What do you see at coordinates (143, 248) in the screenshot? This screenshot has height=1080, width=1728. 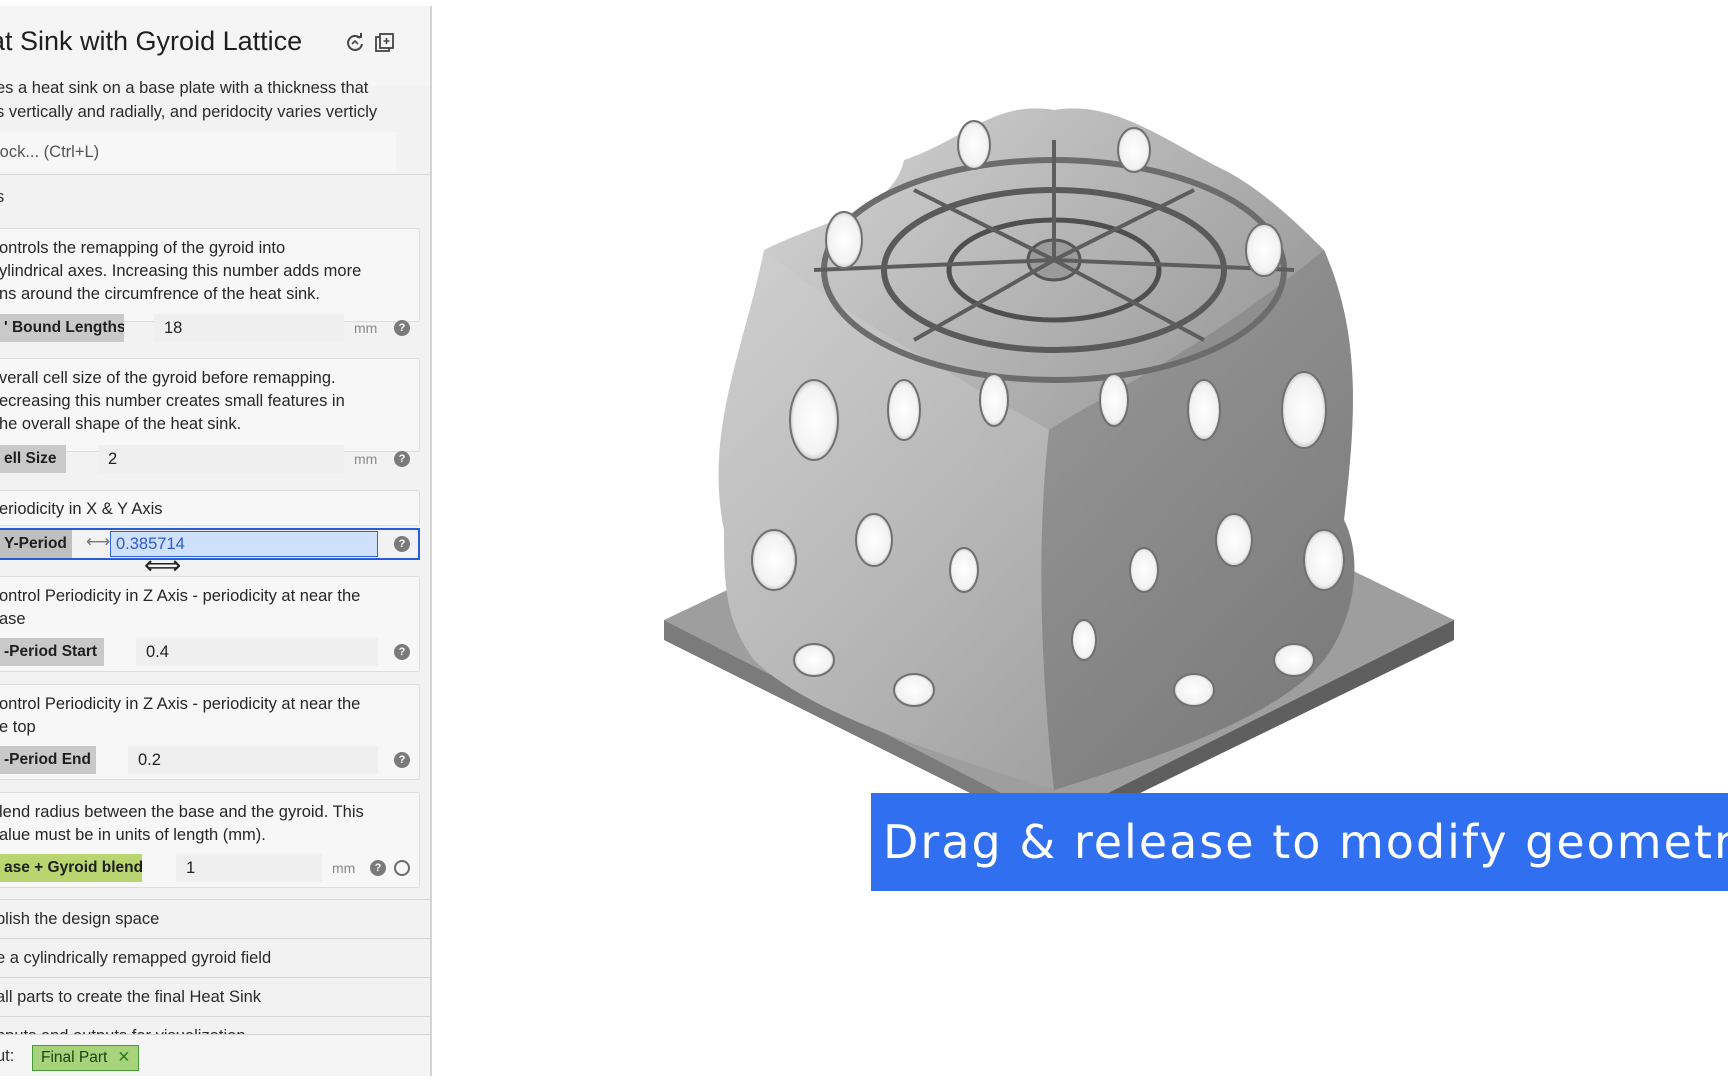 I see `param-description-line: ontrols the remapping of the gyroid into` at bounding box center [143, 248].